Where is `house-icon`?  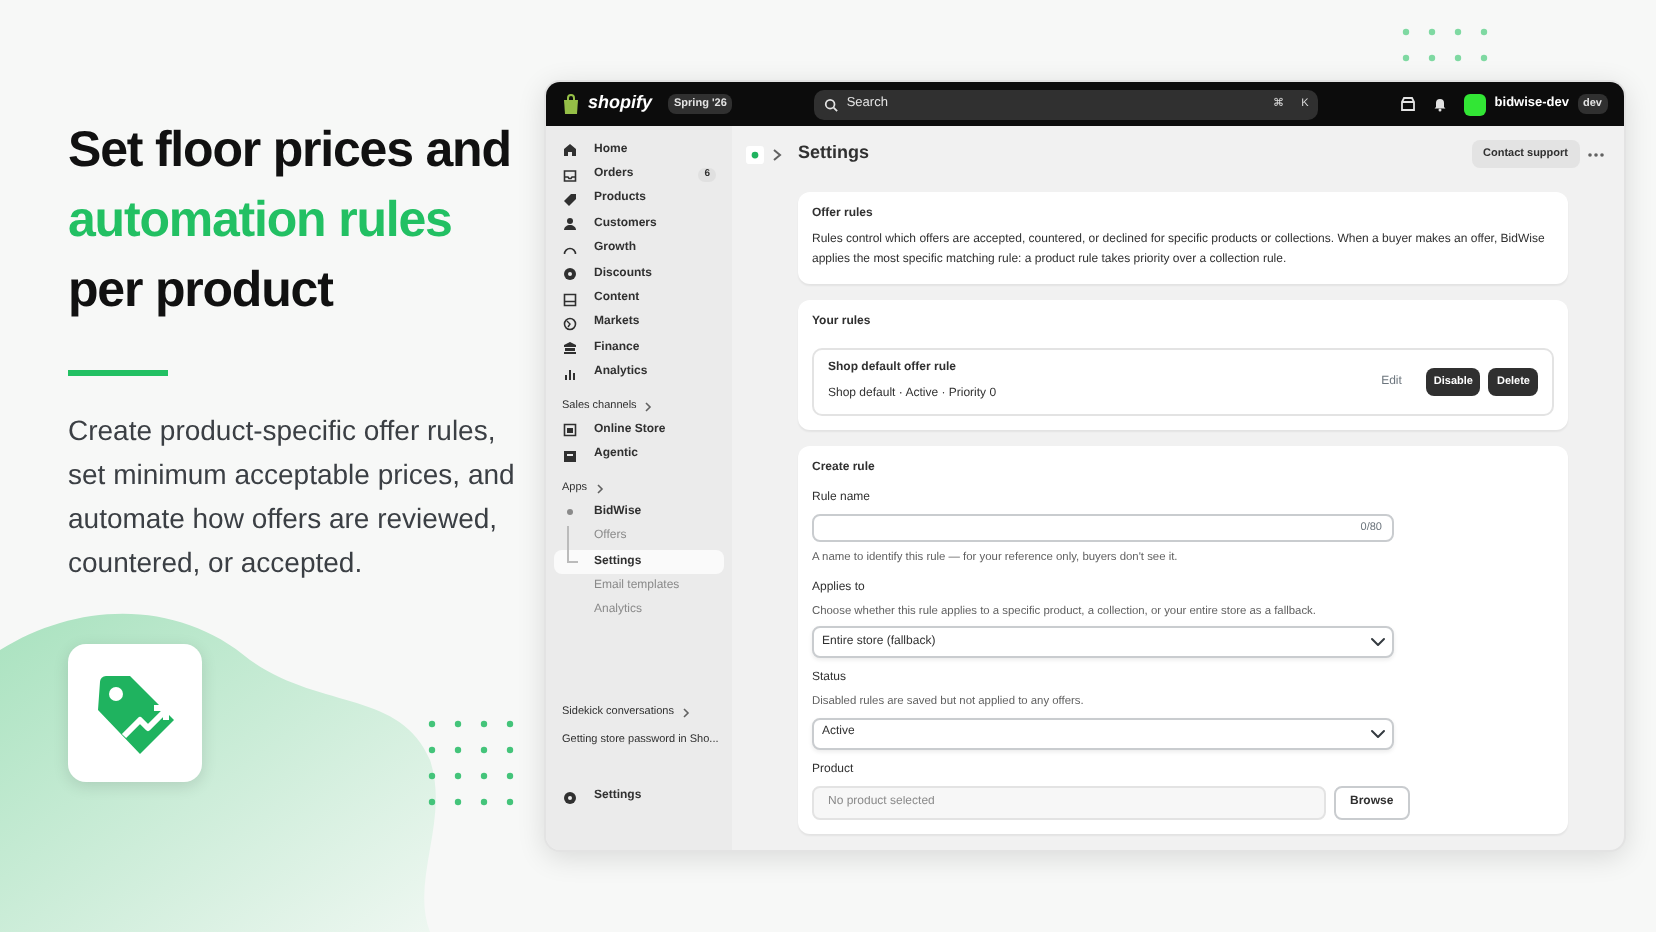
house-icon is located at coordinates (570, 150).